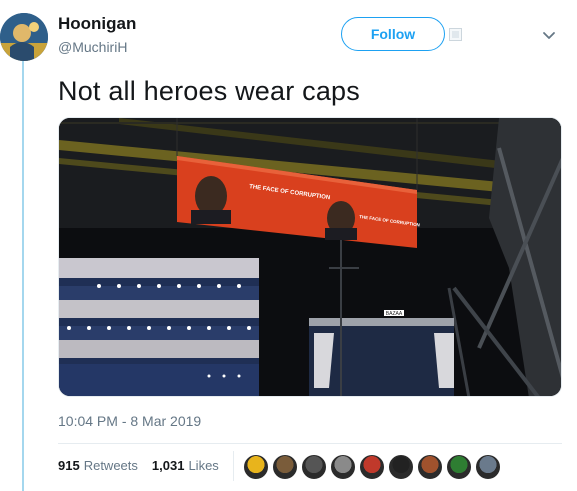 This screenshot has width=577, height=491. What do you see at coordinates (393, 34) in the screenshot?
I see `follow-button: Follow` at bounding box center [393, 34].